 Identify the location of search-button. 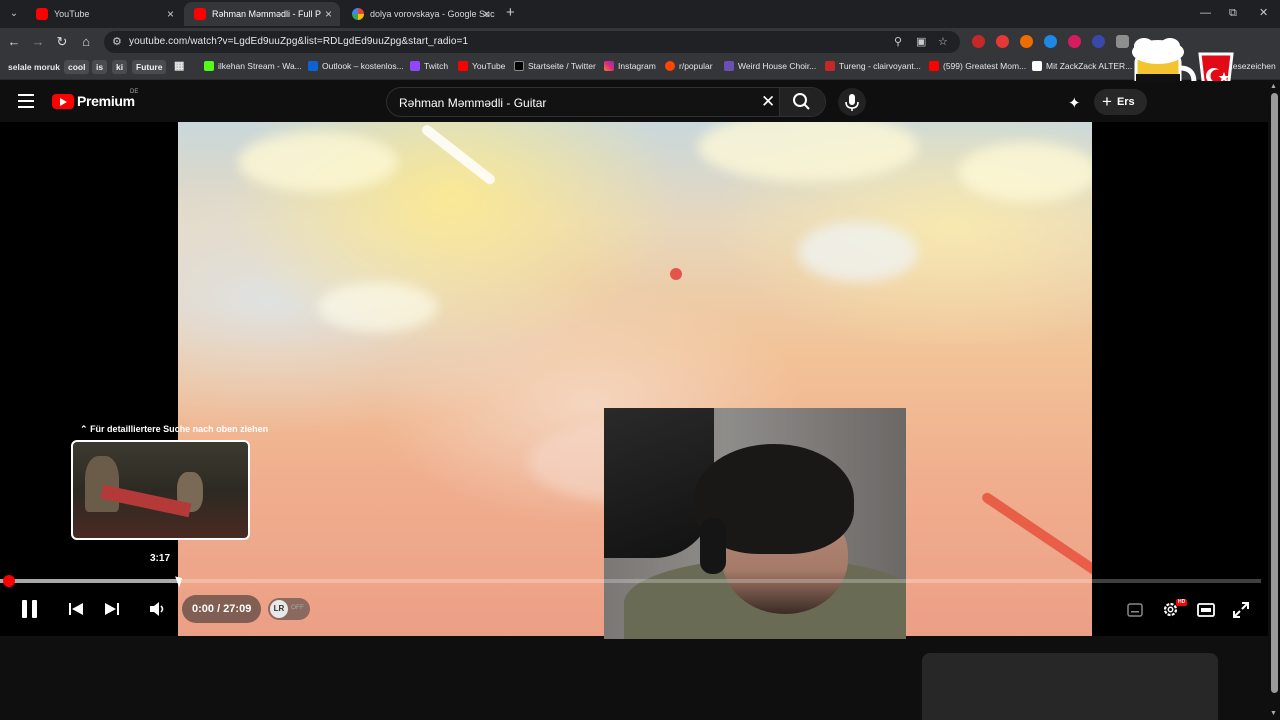
(802, 102).